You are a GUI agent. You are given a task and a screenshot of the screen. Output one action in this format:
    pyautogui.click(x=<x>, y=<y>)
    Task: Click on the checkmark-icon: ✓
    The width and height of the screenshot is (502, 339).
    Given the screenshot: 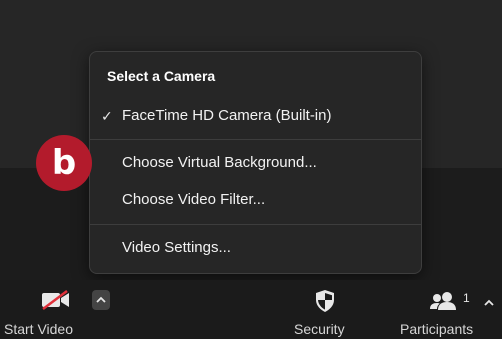 What is the action you would take?
    pyautogui.click(x=107, y=116)
    